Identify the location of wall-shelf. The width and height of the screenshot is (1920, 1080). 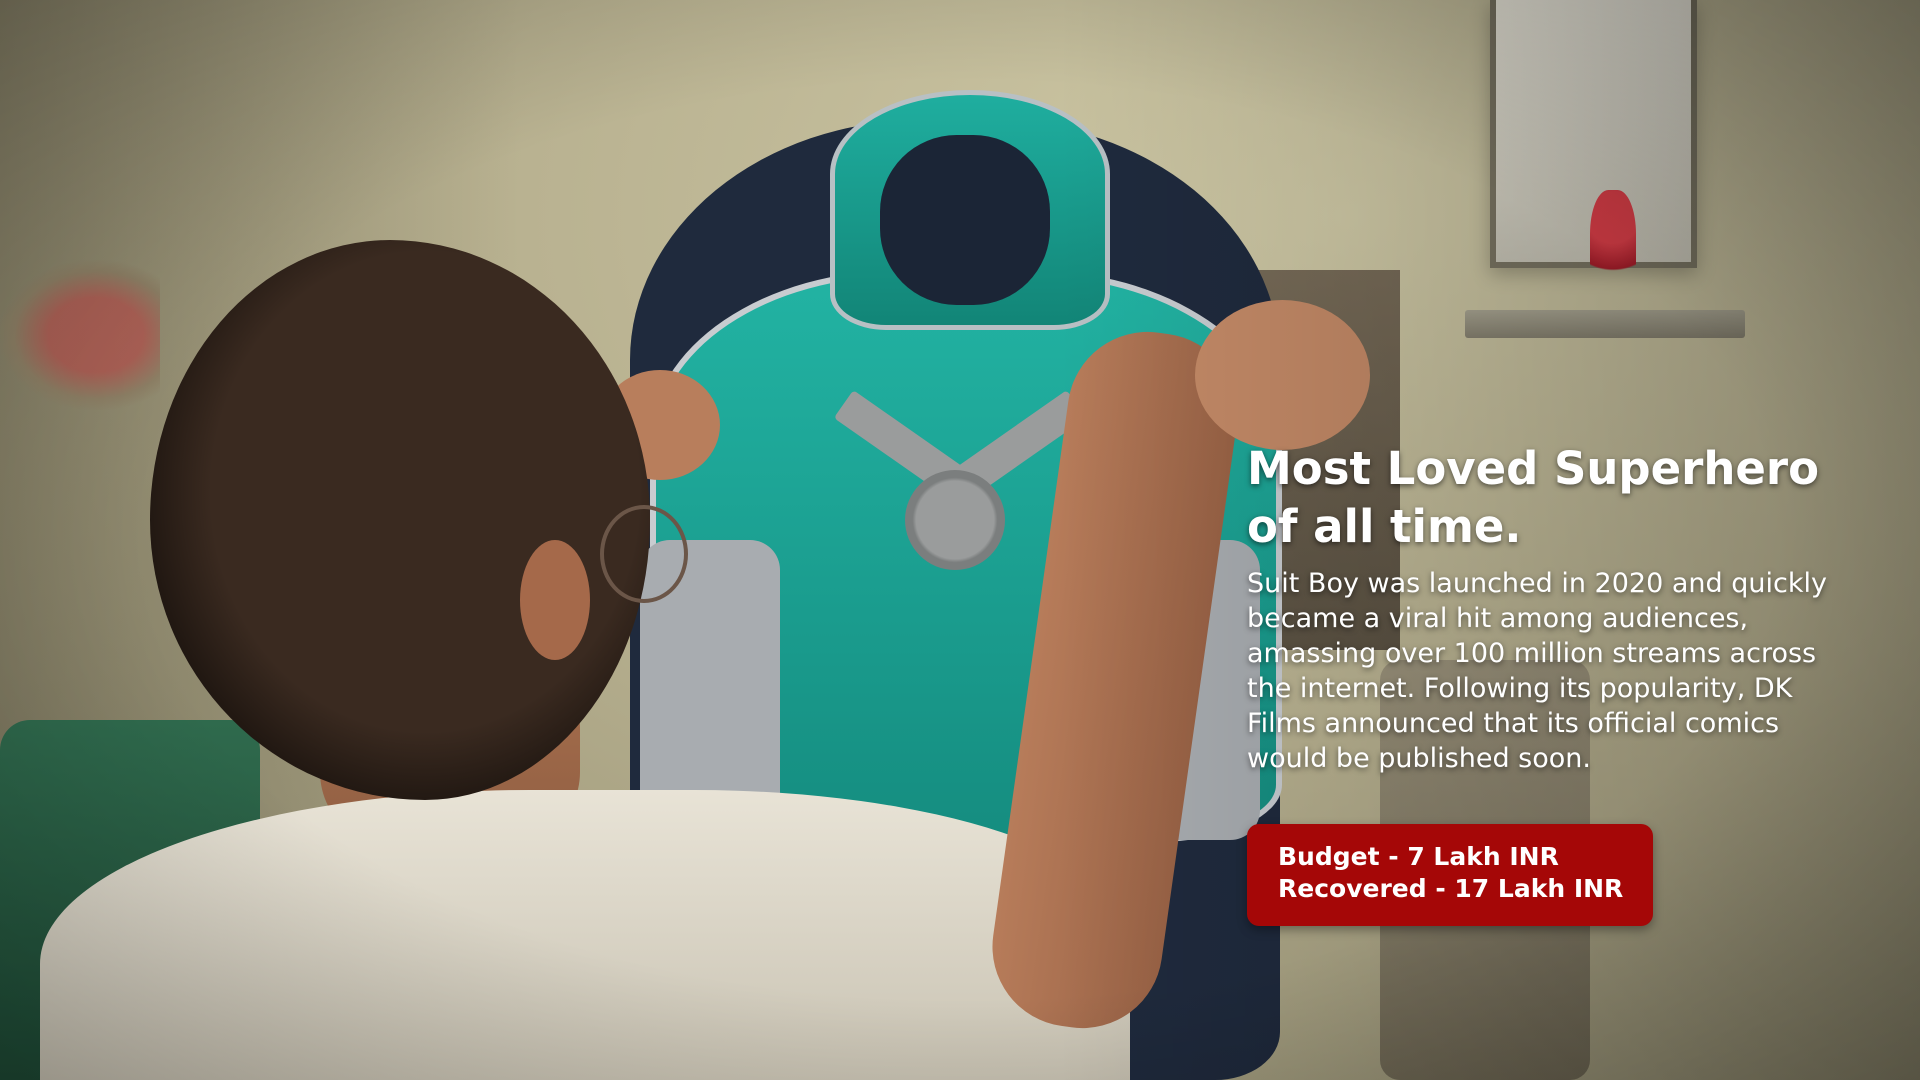
(1605, 324).